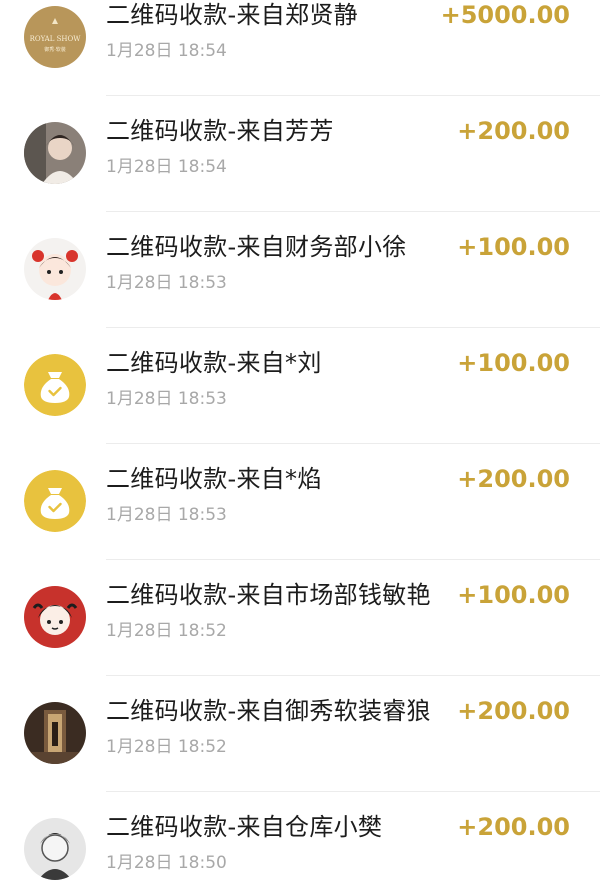  Describe the element at coordinates (300, 502) in the screenshot. I see `transaction-row: 二维码收款-来自*焰 1月28日 18:53 +200.00` at that location.